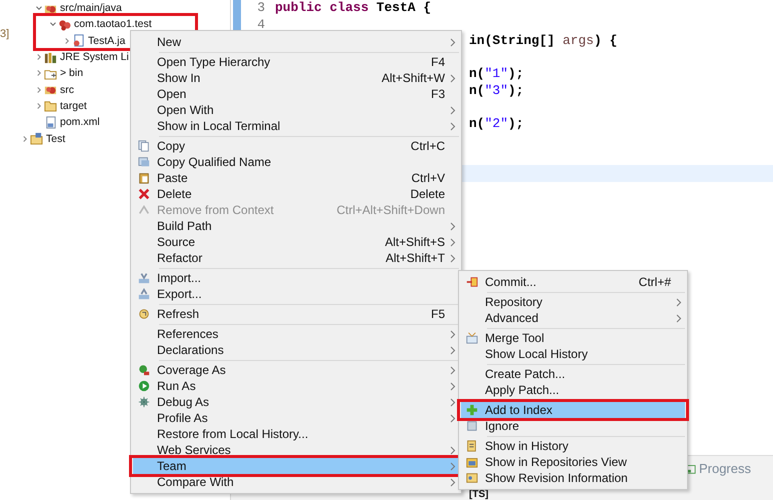 Image resolution: width=773 pixels, height=500 pixels. What do you see at coordinates (472, 282) in the screenshot?
I see `commit-icon` at bounding box center [472, 282].